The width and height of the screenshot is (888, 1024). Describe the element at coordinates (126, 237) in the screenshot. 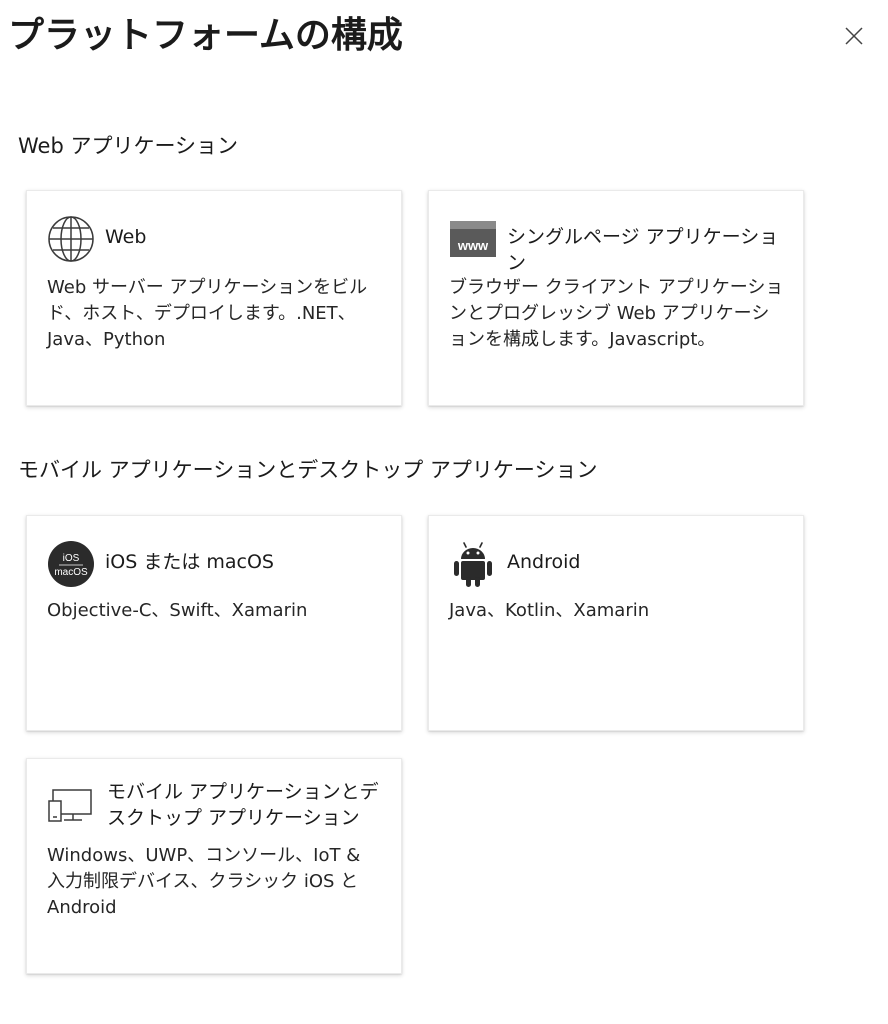

I see `card-title: Web` at that location.